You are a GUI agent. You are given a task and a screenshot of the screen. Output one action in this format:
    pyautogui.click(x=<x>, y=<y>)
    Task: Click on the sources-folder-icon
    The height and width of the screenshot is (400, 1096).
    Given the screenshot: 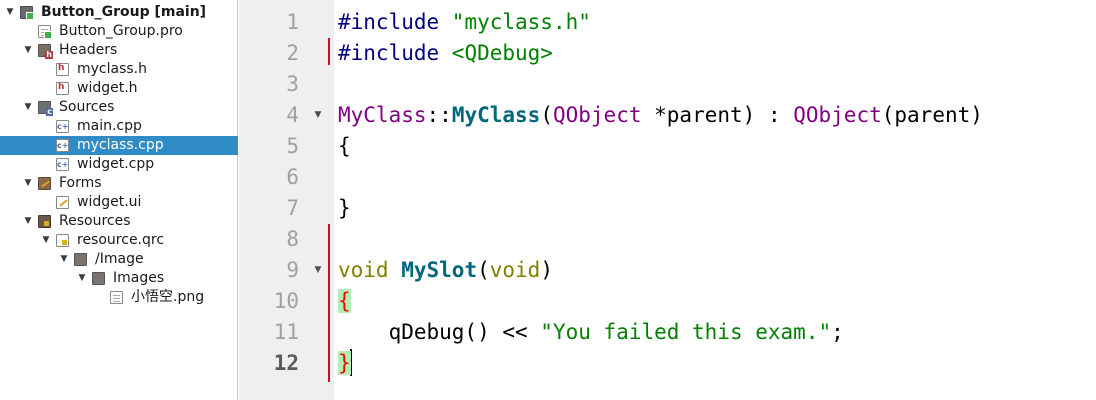 What is the action you would take?
    pyautogui.click(x=45, y=108)
    